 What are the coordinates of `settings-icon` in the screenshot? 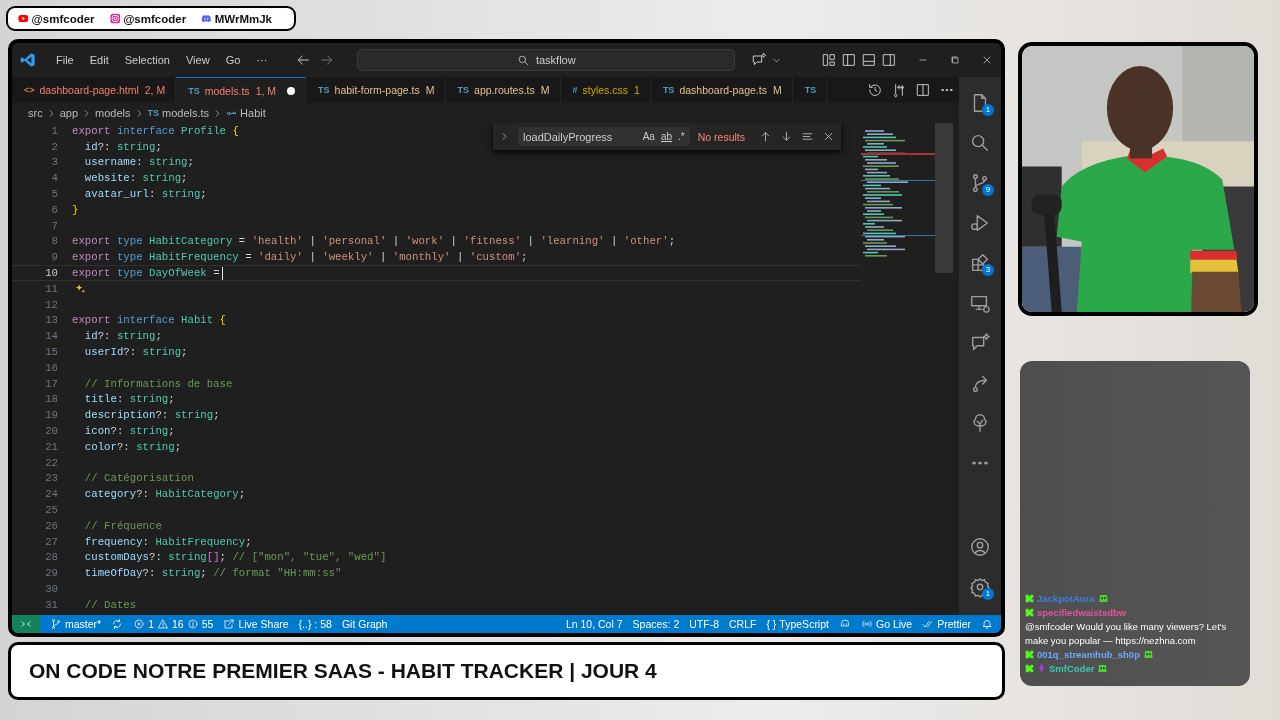 It's located at (980, 587).